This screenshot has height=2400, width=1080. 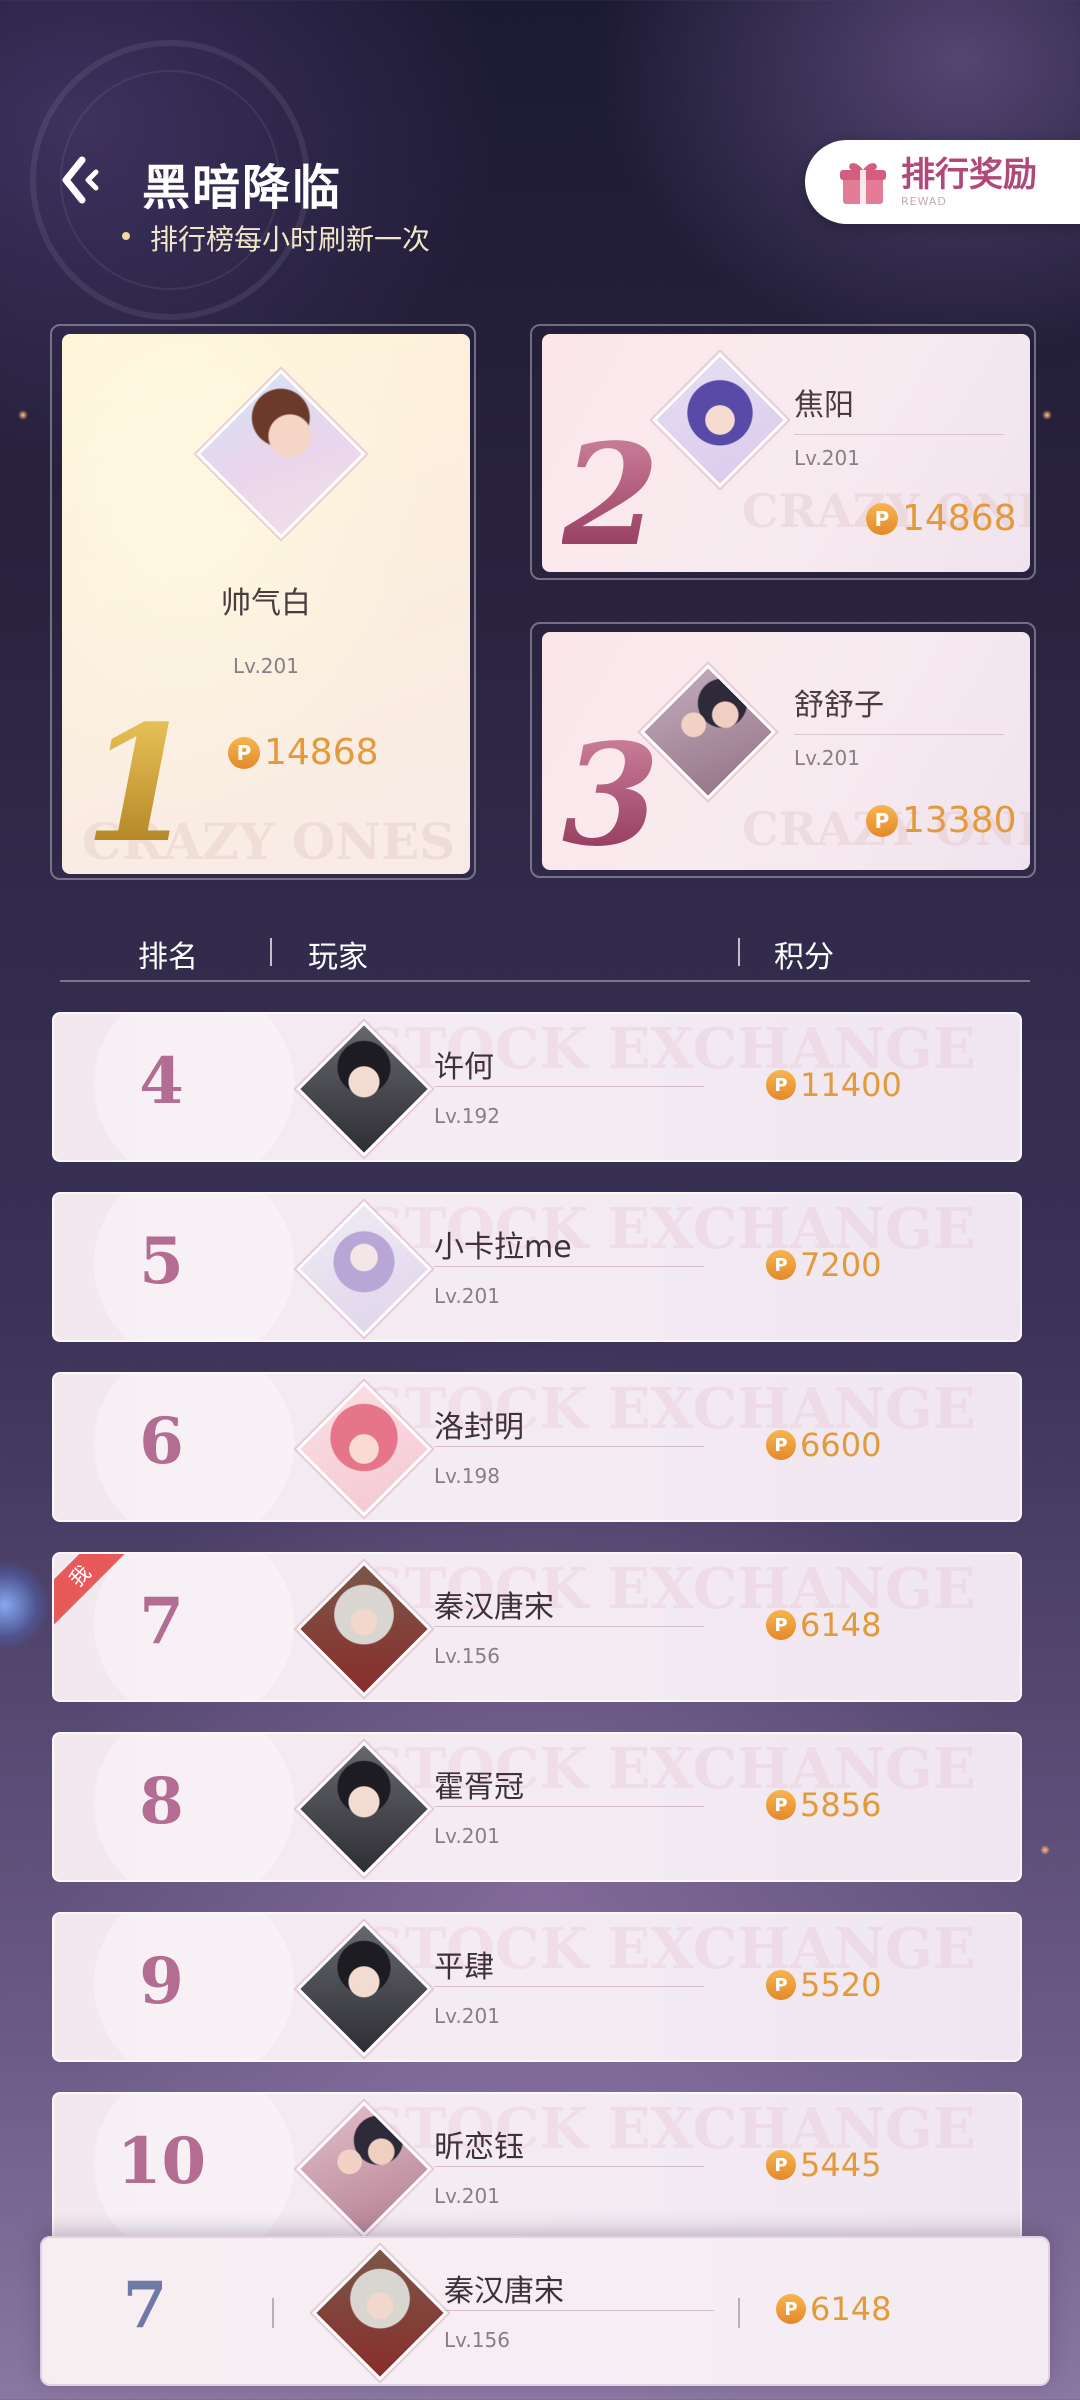 I want to click on podium-card-3: CRAZY ONES 3 舒舒子 Lv.201 P 13380, so click(x=786, y=751).